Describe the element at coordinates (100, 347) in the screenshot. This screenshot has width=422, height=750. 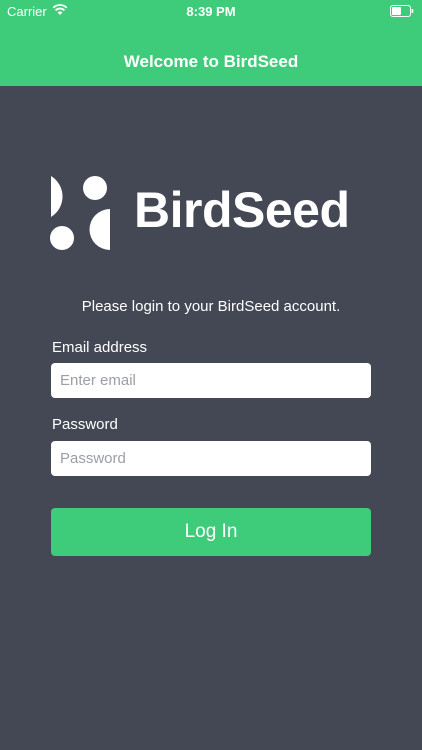
I see `email-label: Email address` at that location.